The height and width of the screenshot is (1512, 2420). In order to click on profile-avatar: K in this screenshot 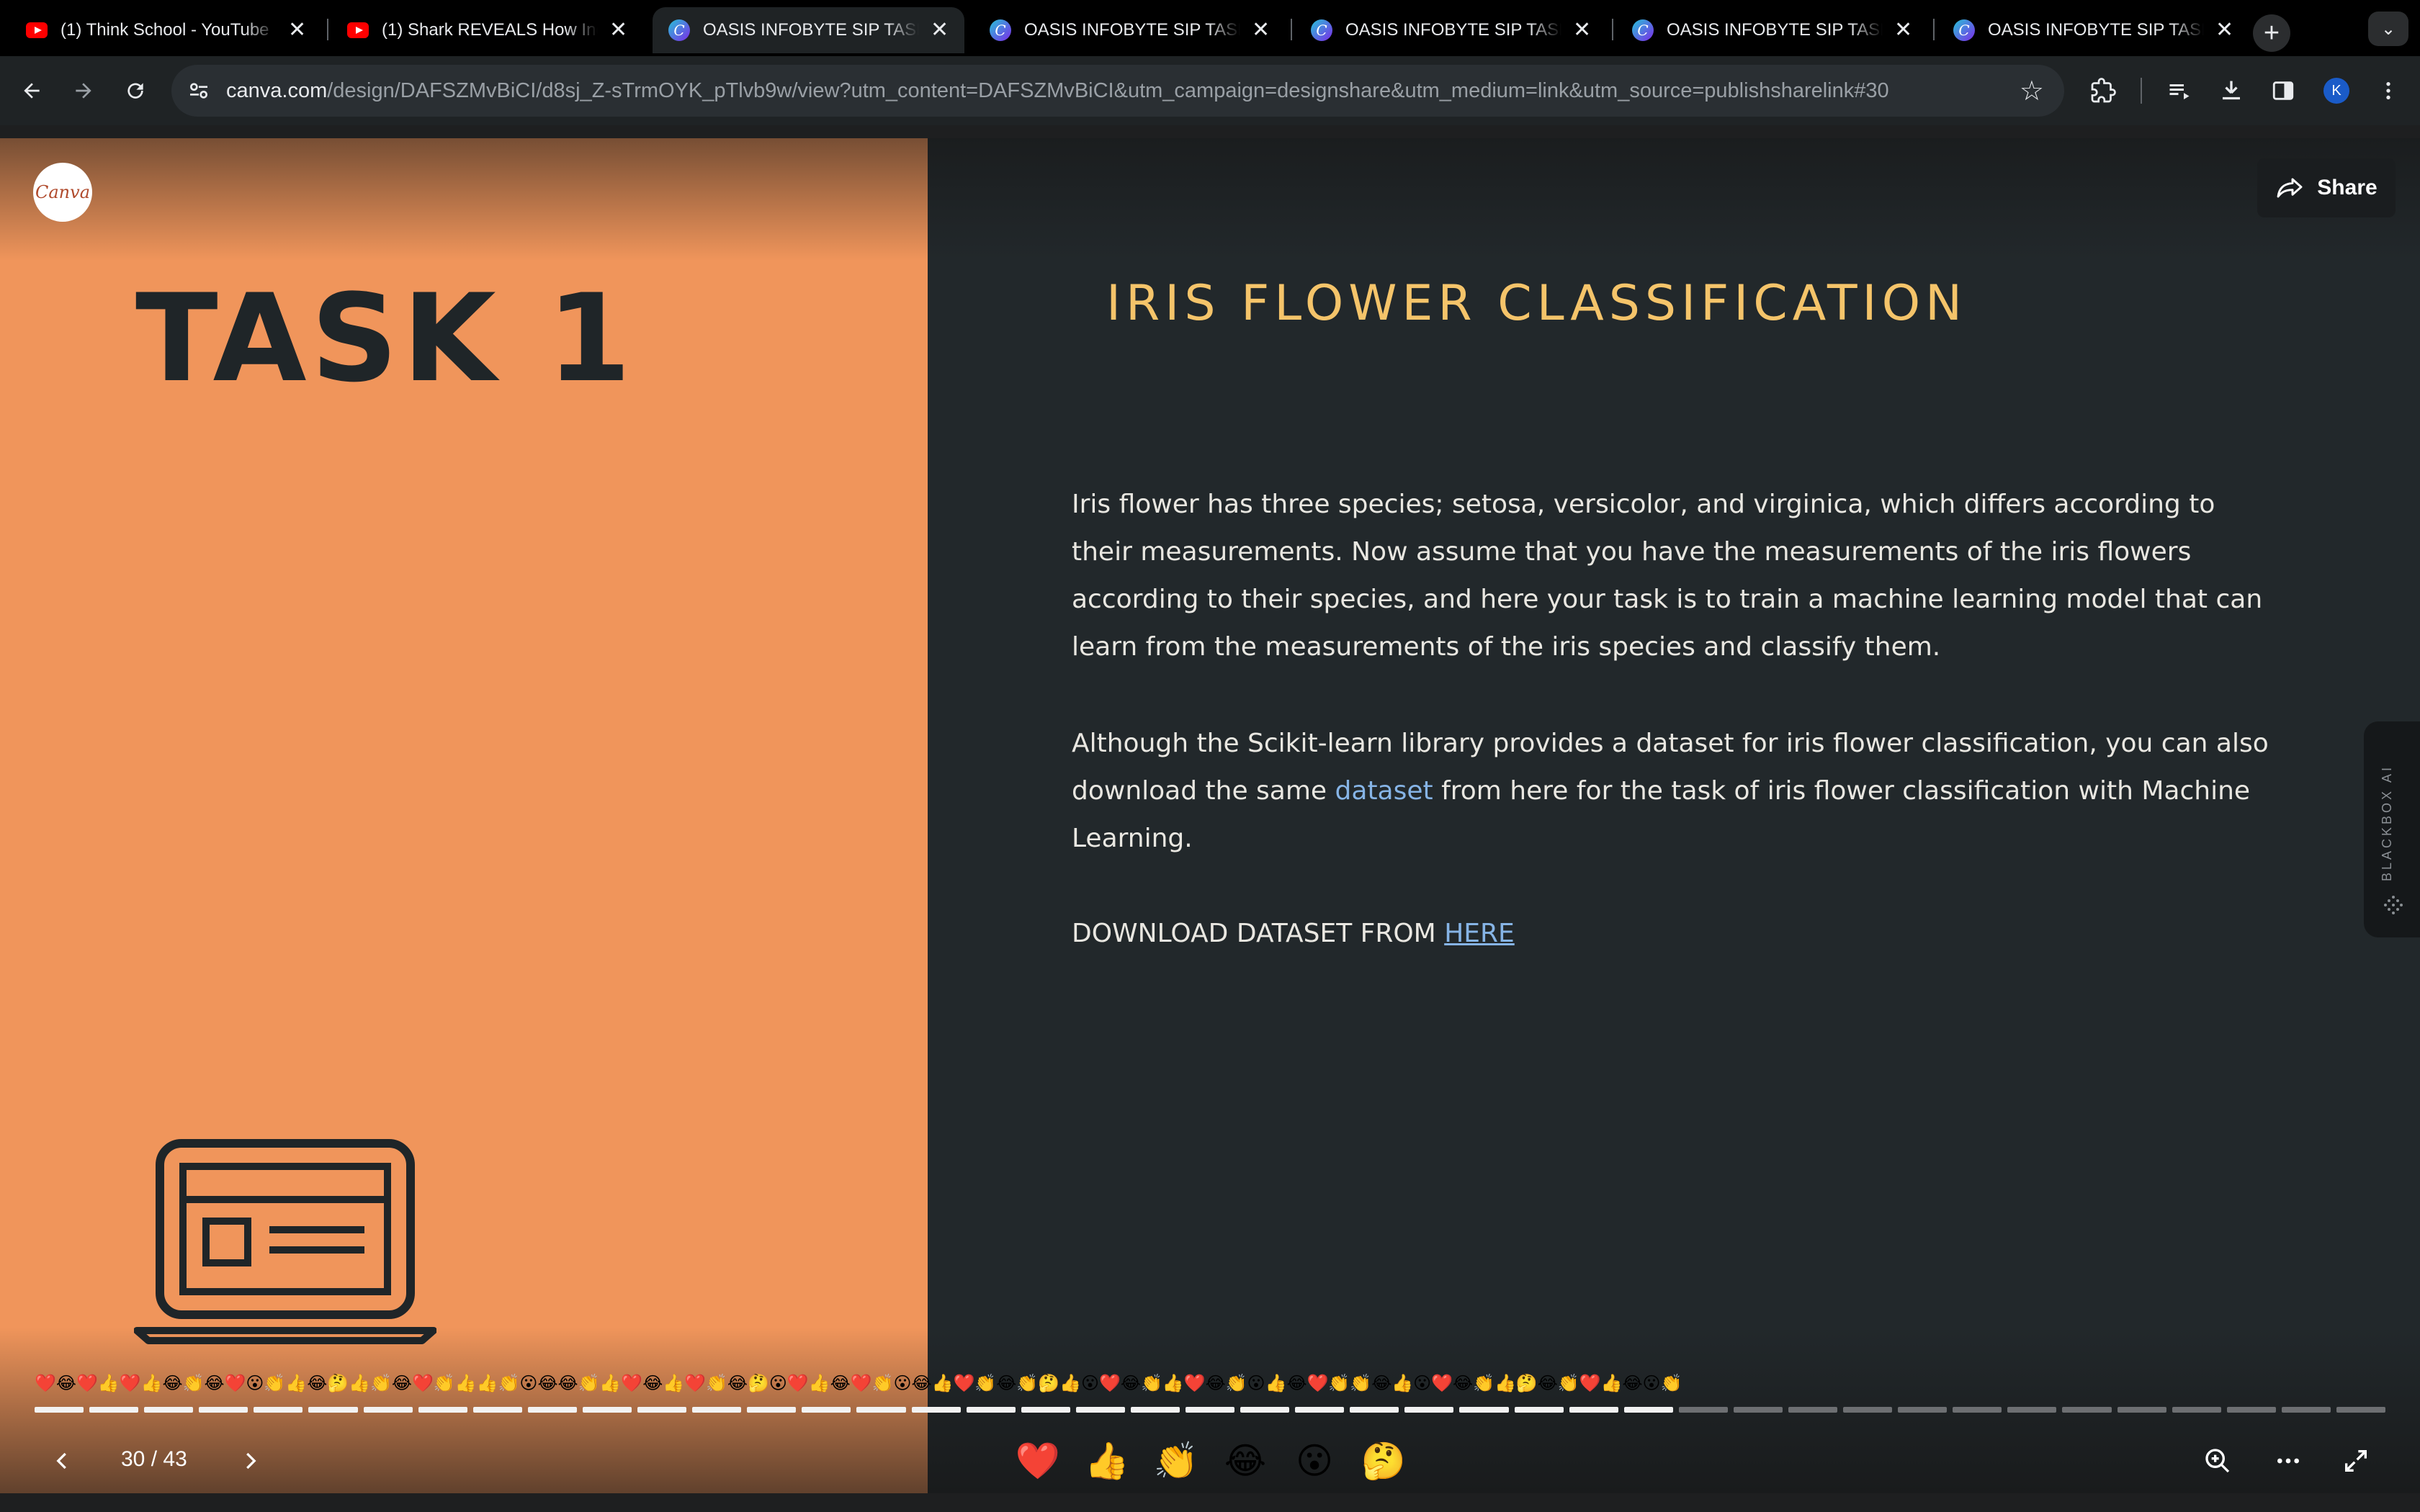, I will do `click(2336, 91)`.